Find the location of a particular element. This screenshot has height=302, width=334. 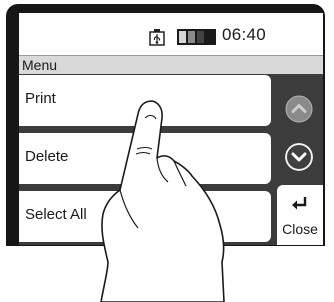

close-button: Close is located at coordinates (300, 215).